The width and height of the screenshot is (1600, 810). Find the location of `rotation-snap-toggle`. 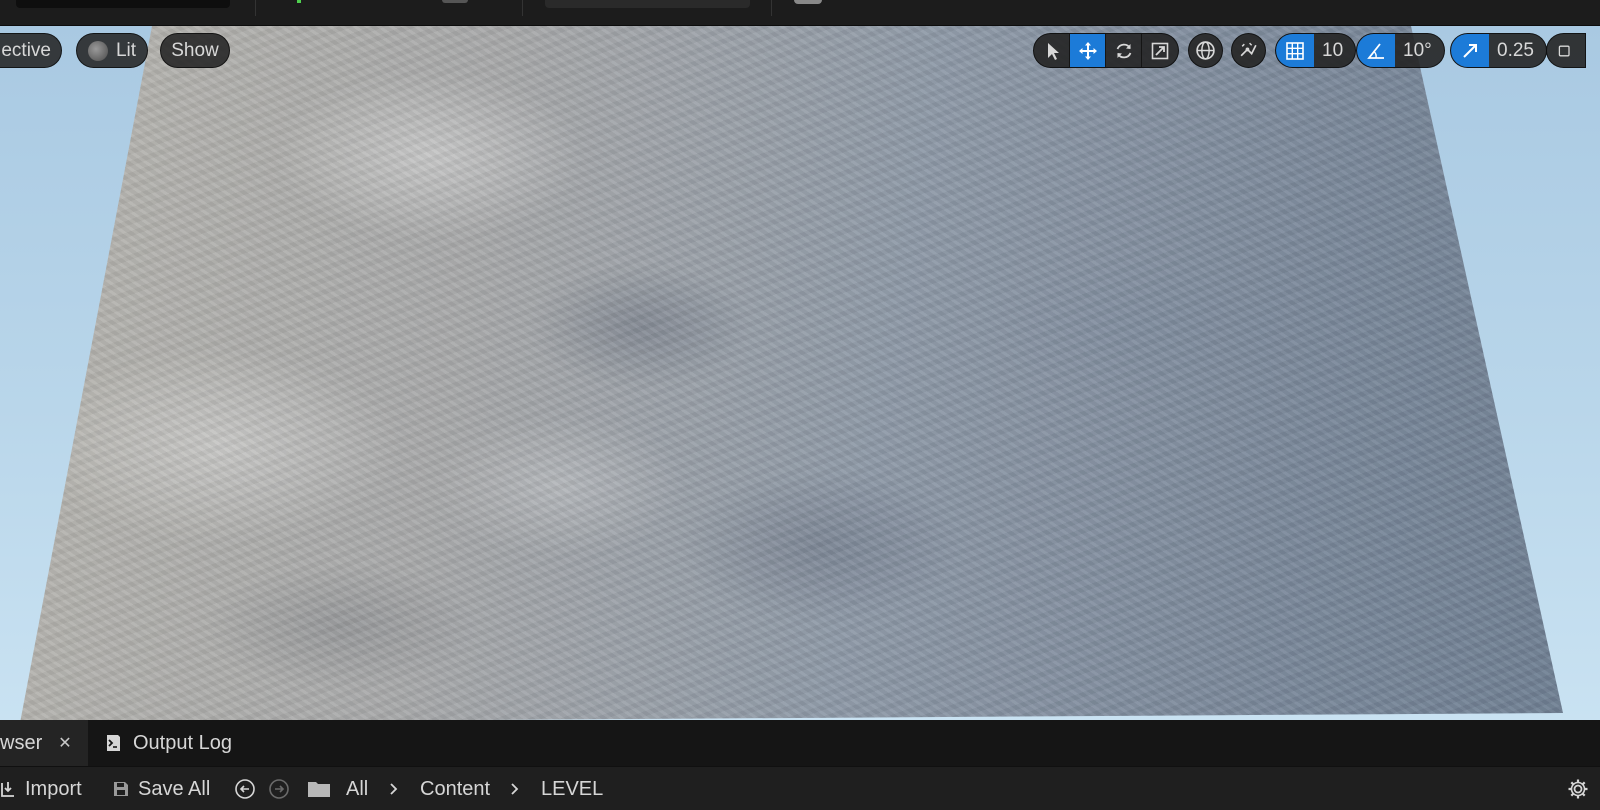

rotation-snap-toggle is located at coordinates (1376, 50).